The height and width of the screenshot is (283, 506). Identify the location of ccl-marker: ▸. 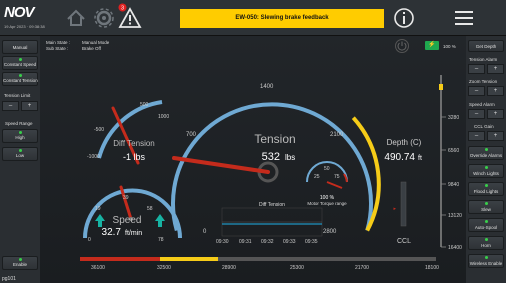
(394, 209).